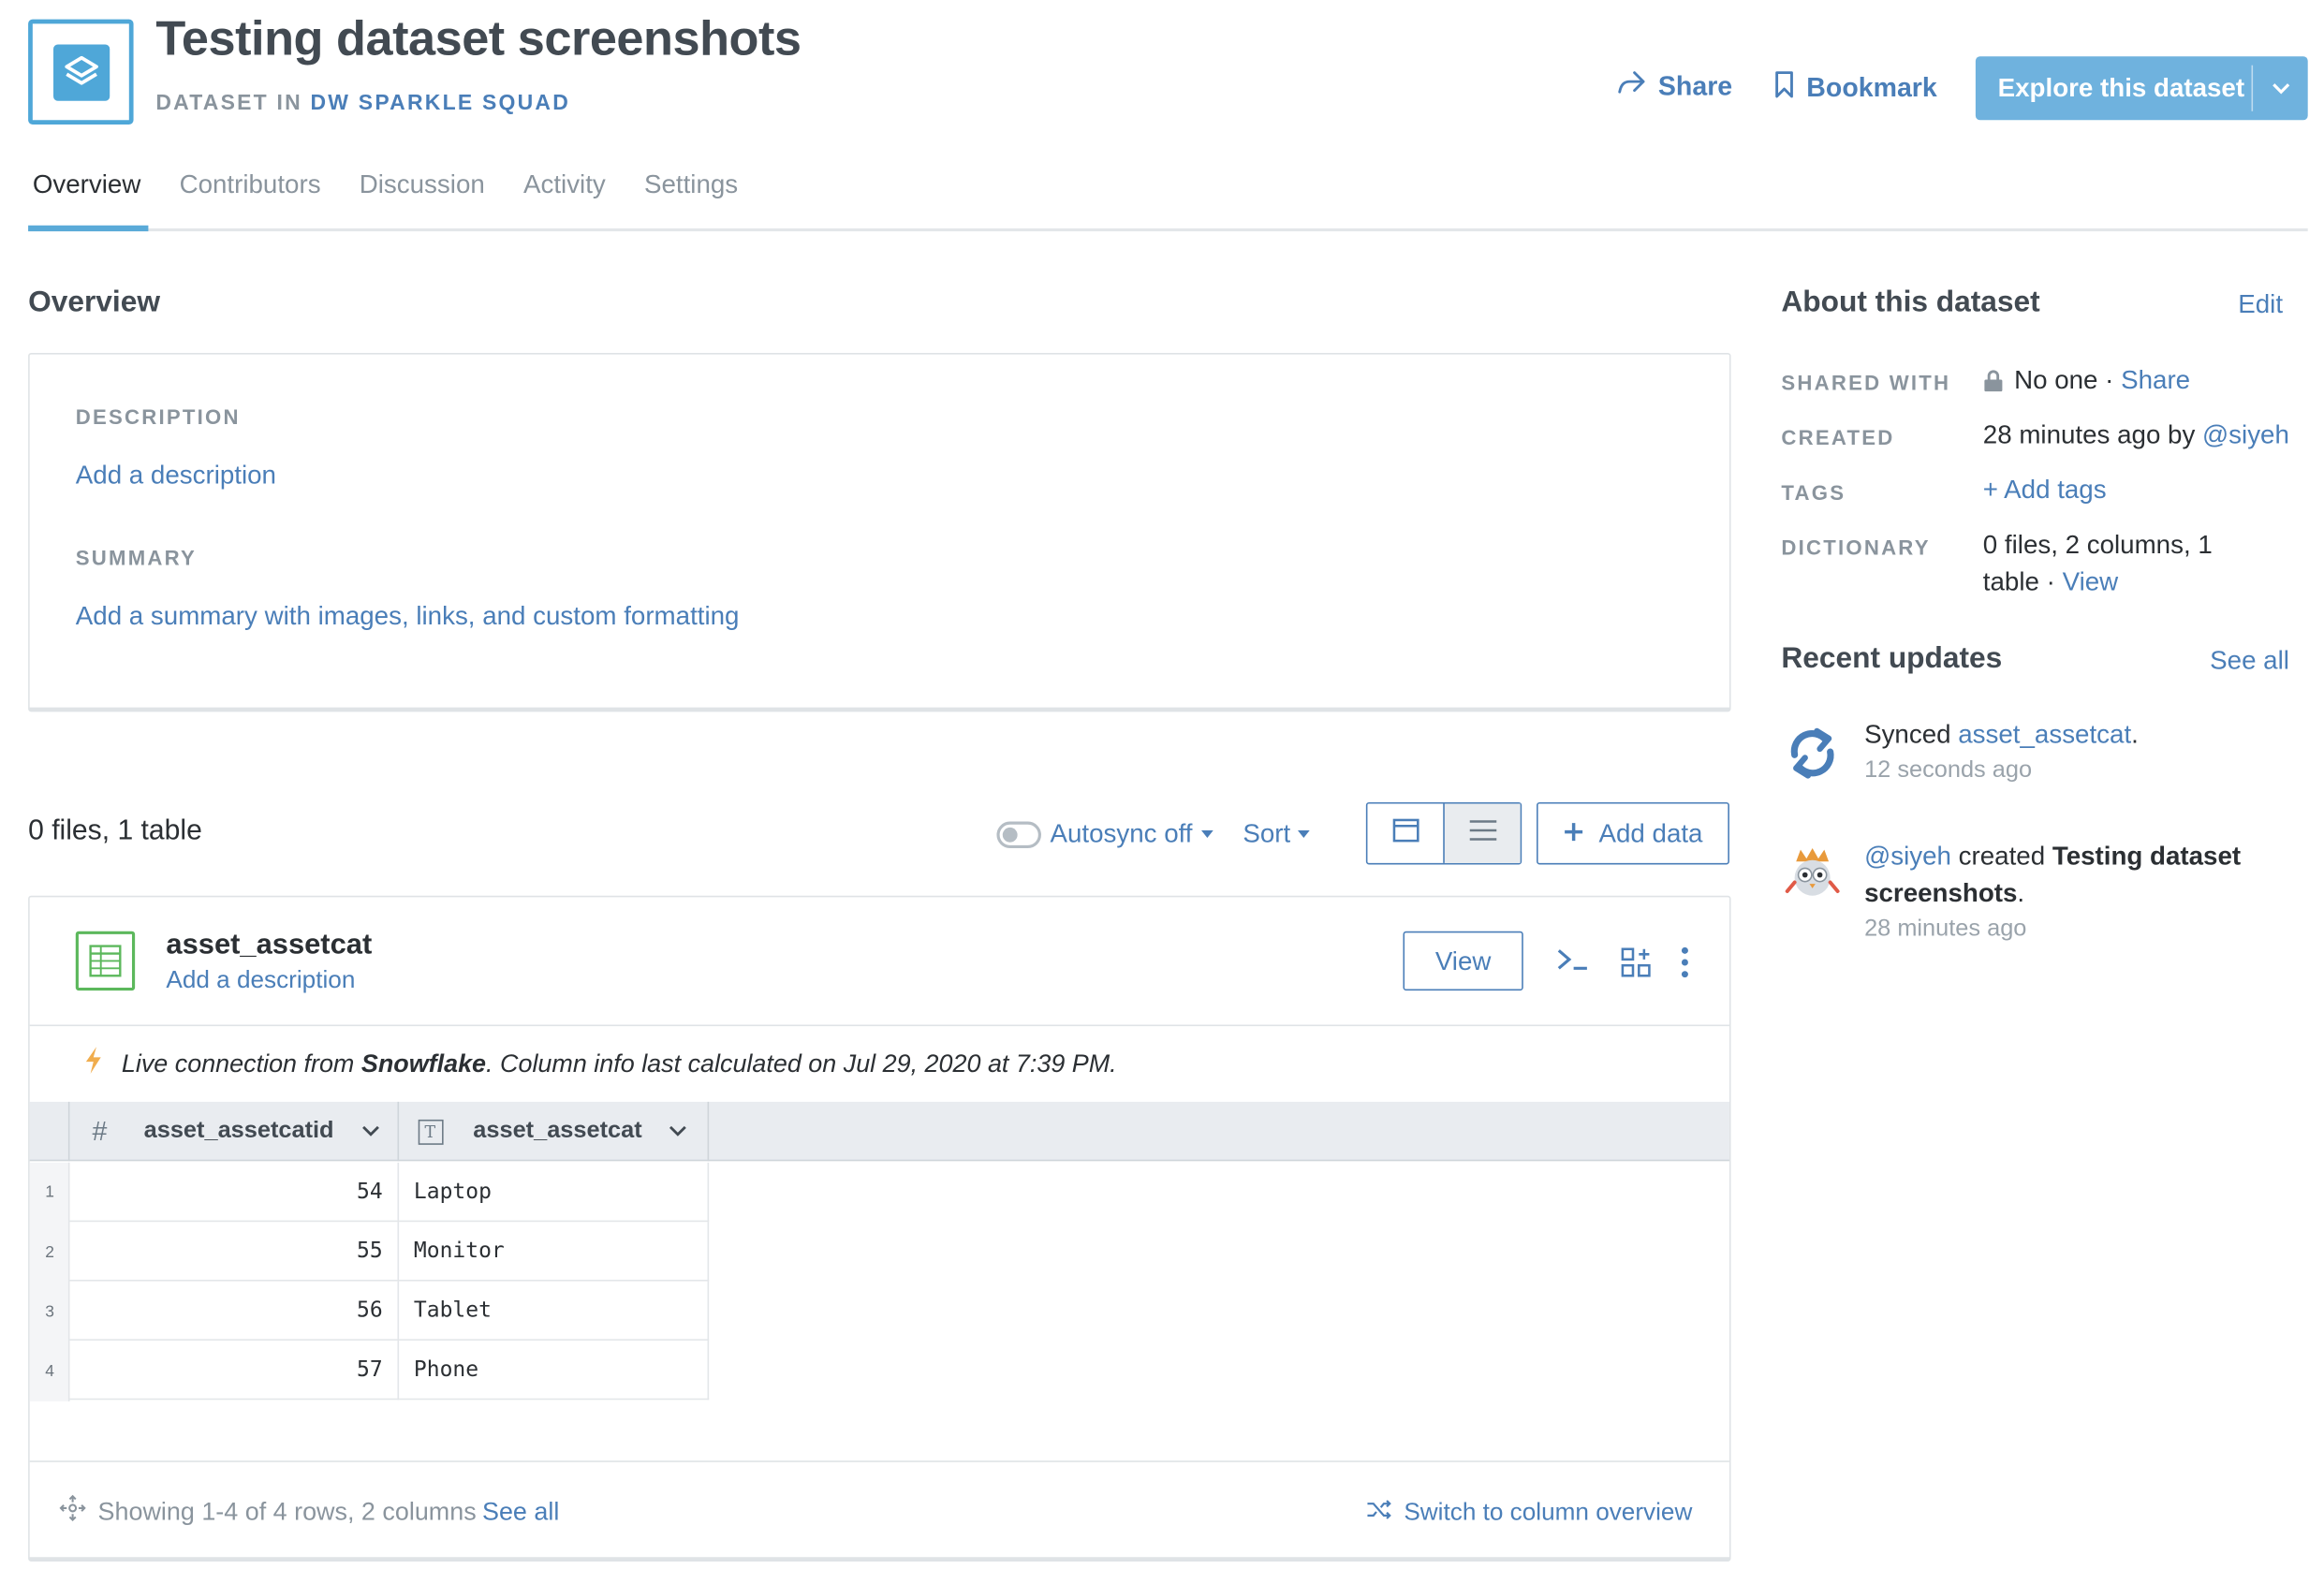  Describe the element at coordinates (2091, 581) in the screenshot. I see `dictionary-view-link: View` at that location.